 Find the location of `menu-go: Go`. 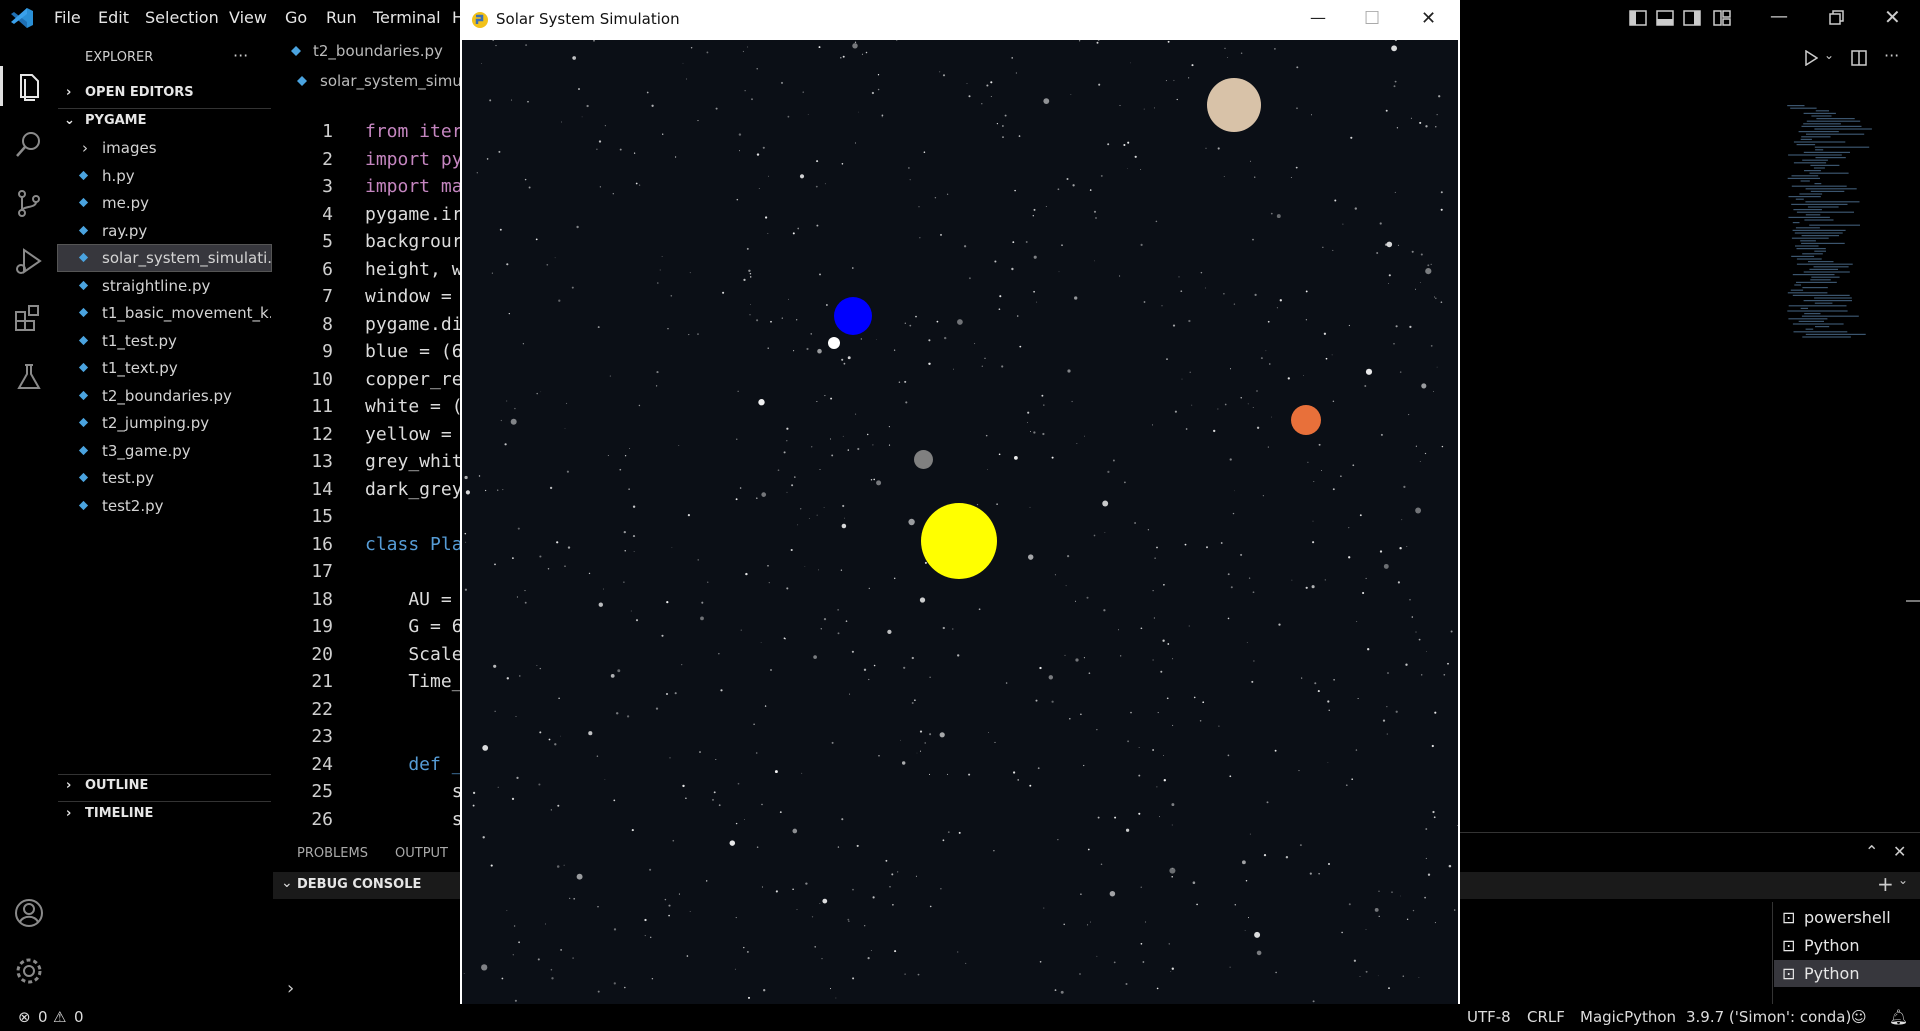

menu-go: Go is located at coordinates (296, 17).